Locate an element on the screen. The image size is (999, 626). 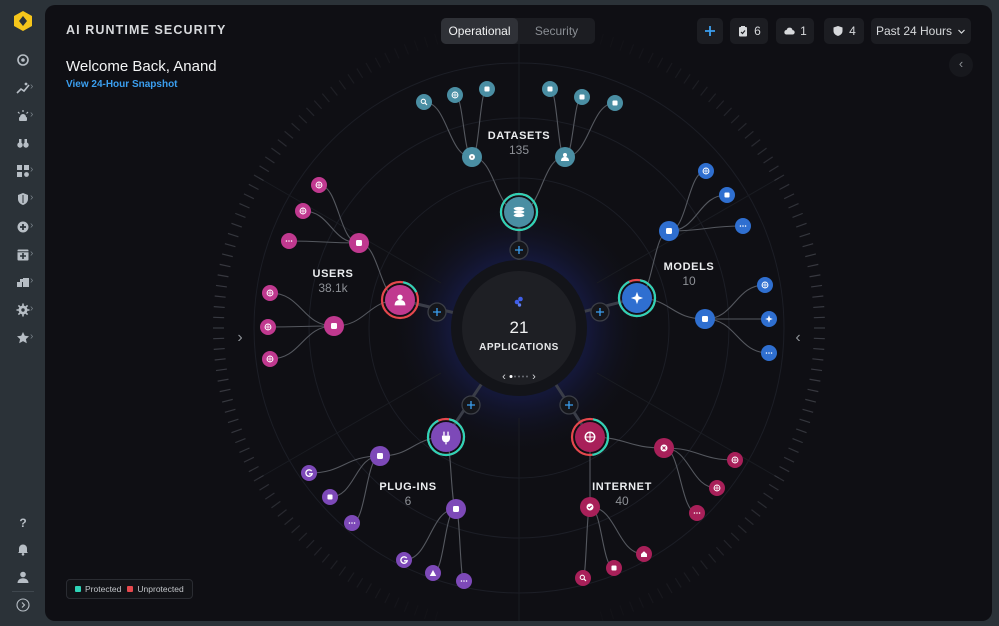
building-blocks-icon is located at coordinates (22, 283).